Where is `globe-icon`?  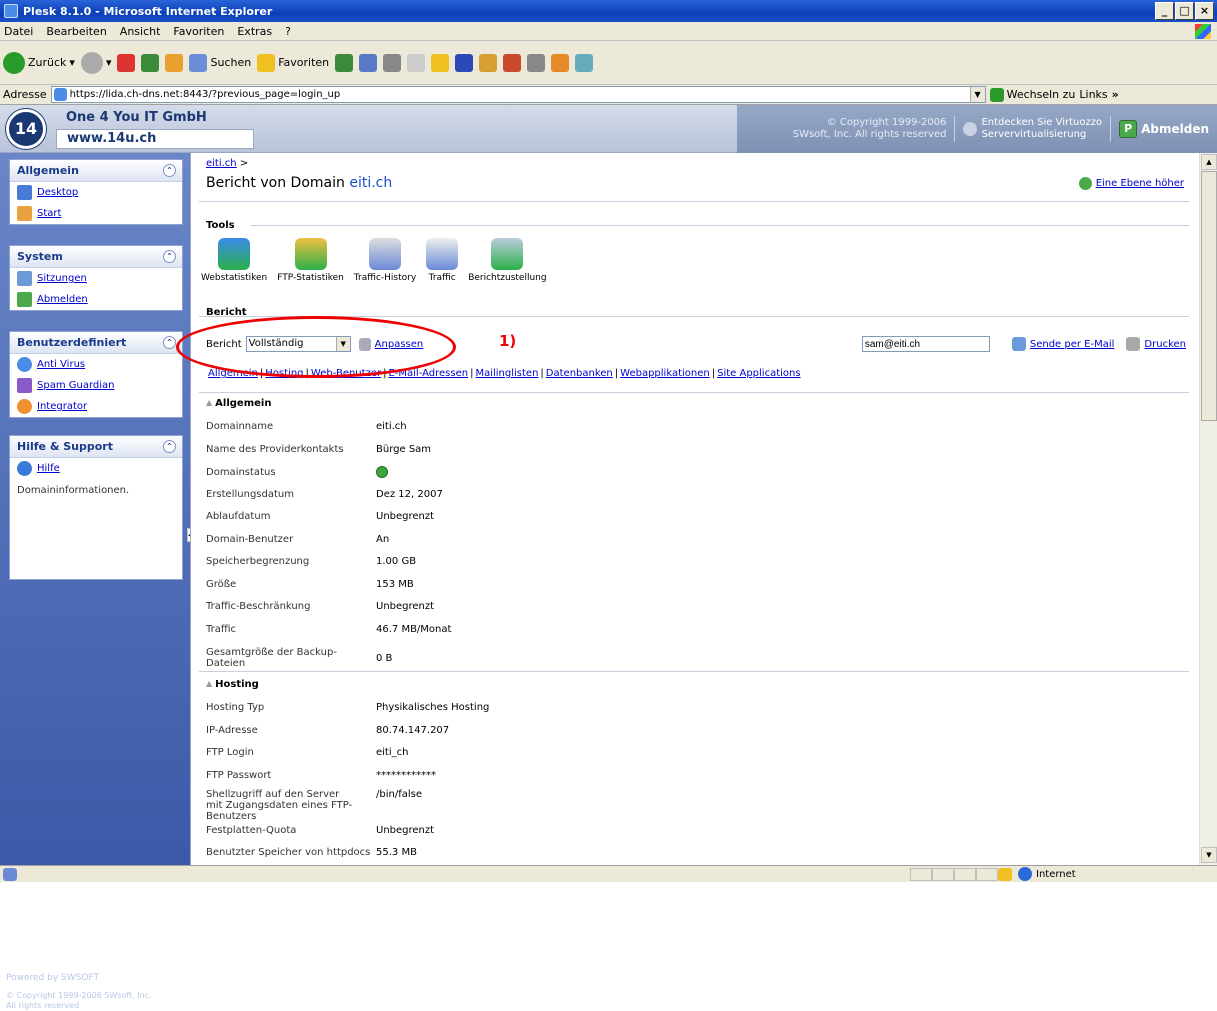 globe-icon is located at coordinates (1025, 874).